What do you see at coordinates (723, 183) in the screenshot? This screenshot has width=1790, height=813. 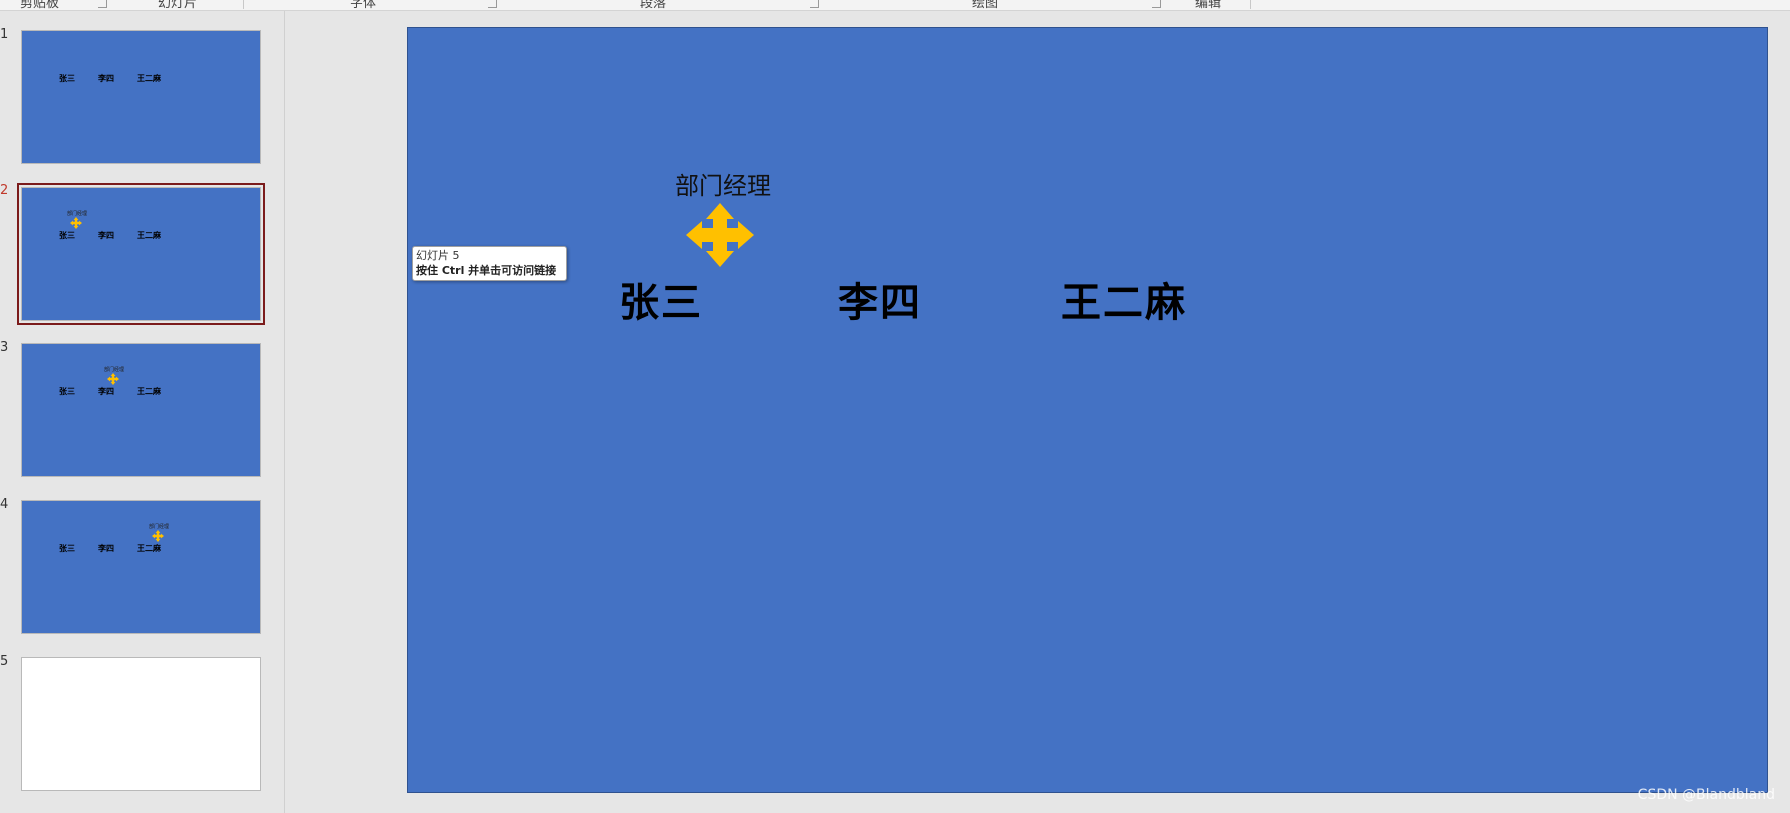 I see `slide-title-text: 部门经理` at bounding box center [723, 183].